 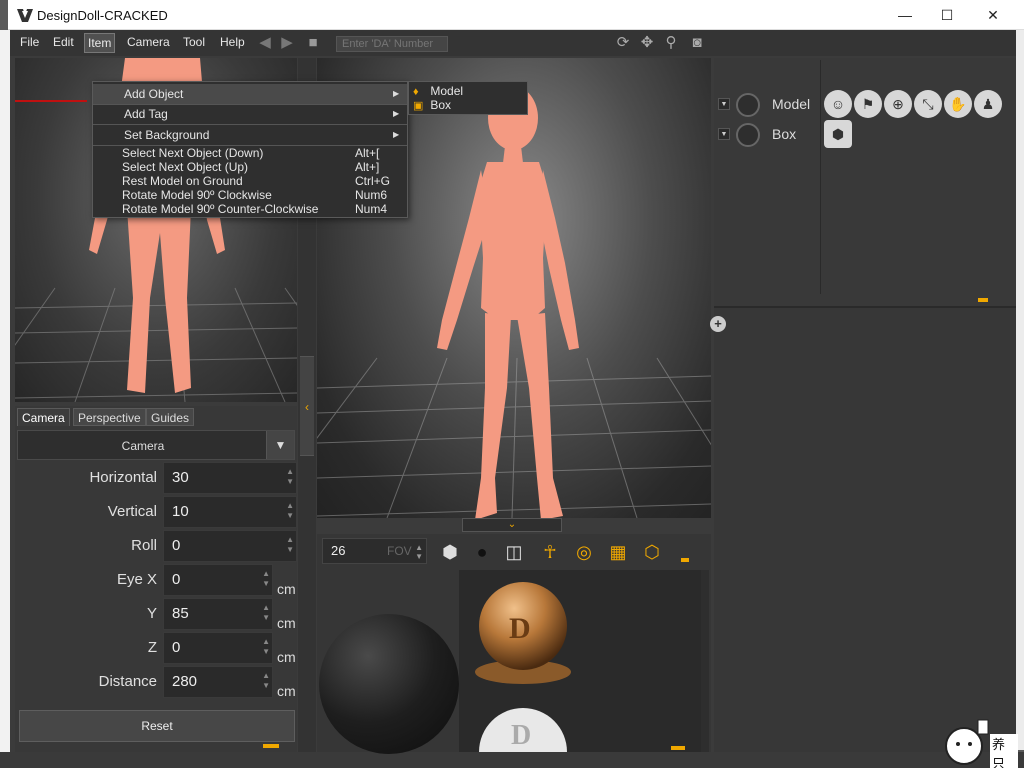 What do you see at coordinates (232, 42) in the screenshot?
I see `menu-help: Help` at bounding box center [232, 42].